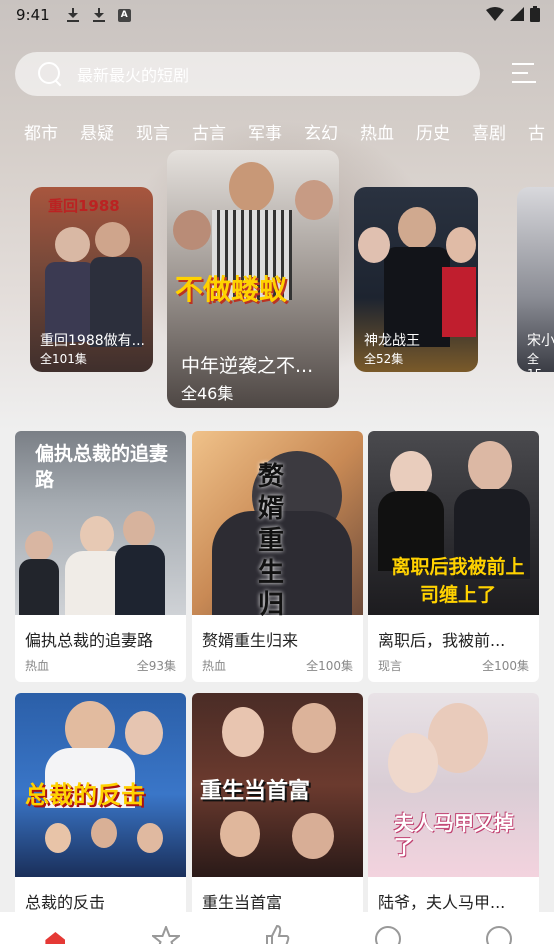 The image size is (554, 944). I want to click on app-notification-icon: A, so click(124, 15).